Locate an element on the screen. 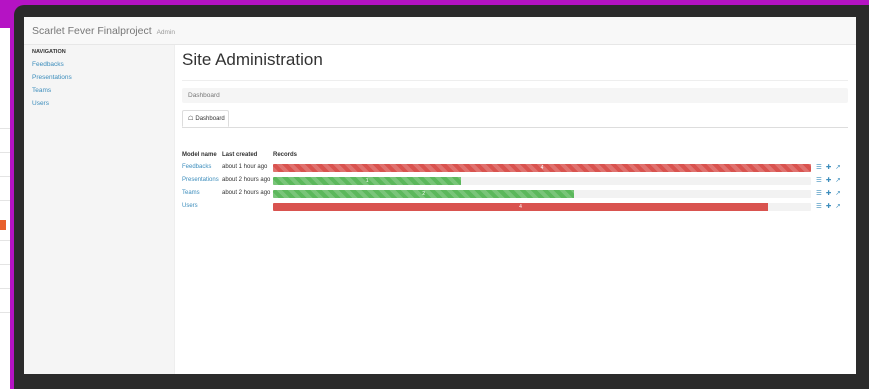 This screenshot has height=389, width=869. home-icon: ☖ is located at coordinates (191, 119).